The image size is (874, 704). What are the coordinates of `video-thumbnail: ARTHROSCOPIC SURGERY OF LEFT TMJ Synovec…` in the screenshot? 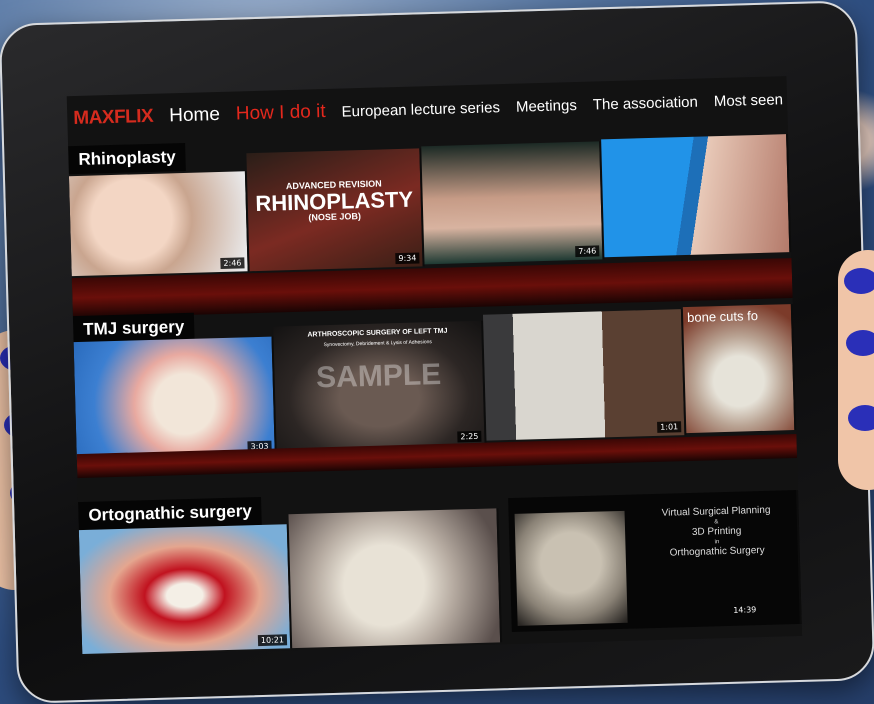 It's located at (380, 385).